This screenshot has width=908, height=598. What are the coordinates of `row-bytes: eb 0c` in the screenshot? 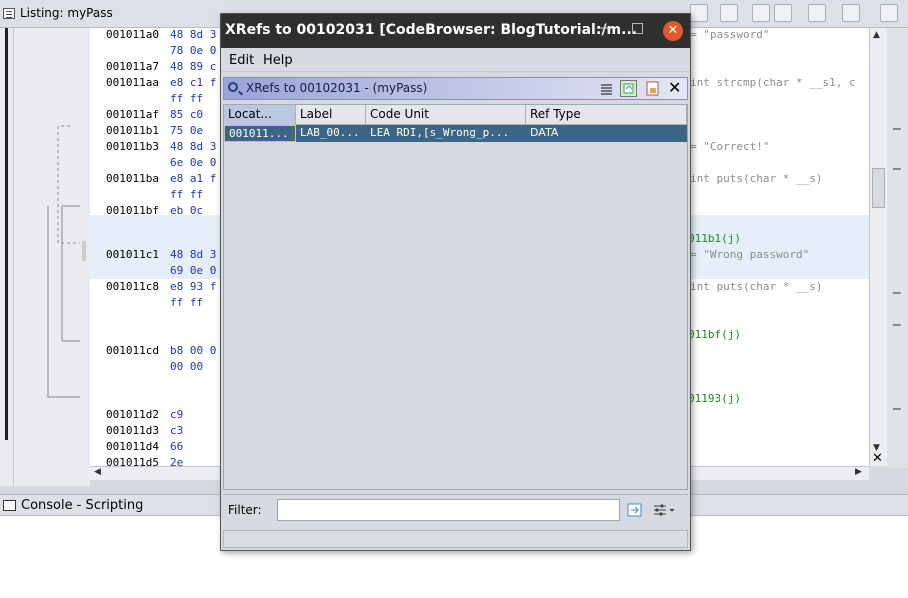 It's located at (186, 210).